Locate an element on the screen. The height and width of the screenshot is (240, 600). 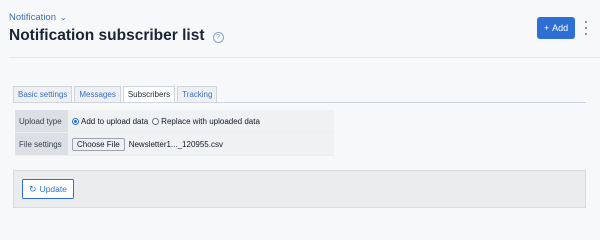
file-settings-value: Choose File Newsletter1..._120955.csv is located at coordinates (201, 144).